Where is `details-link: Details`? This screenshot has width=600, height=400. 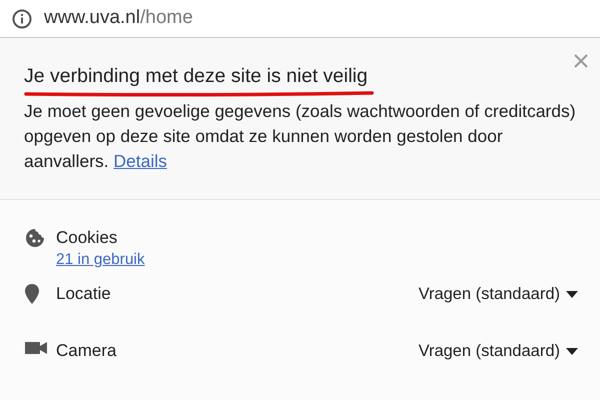 details-link: Details is located at coordinates (141, 161).